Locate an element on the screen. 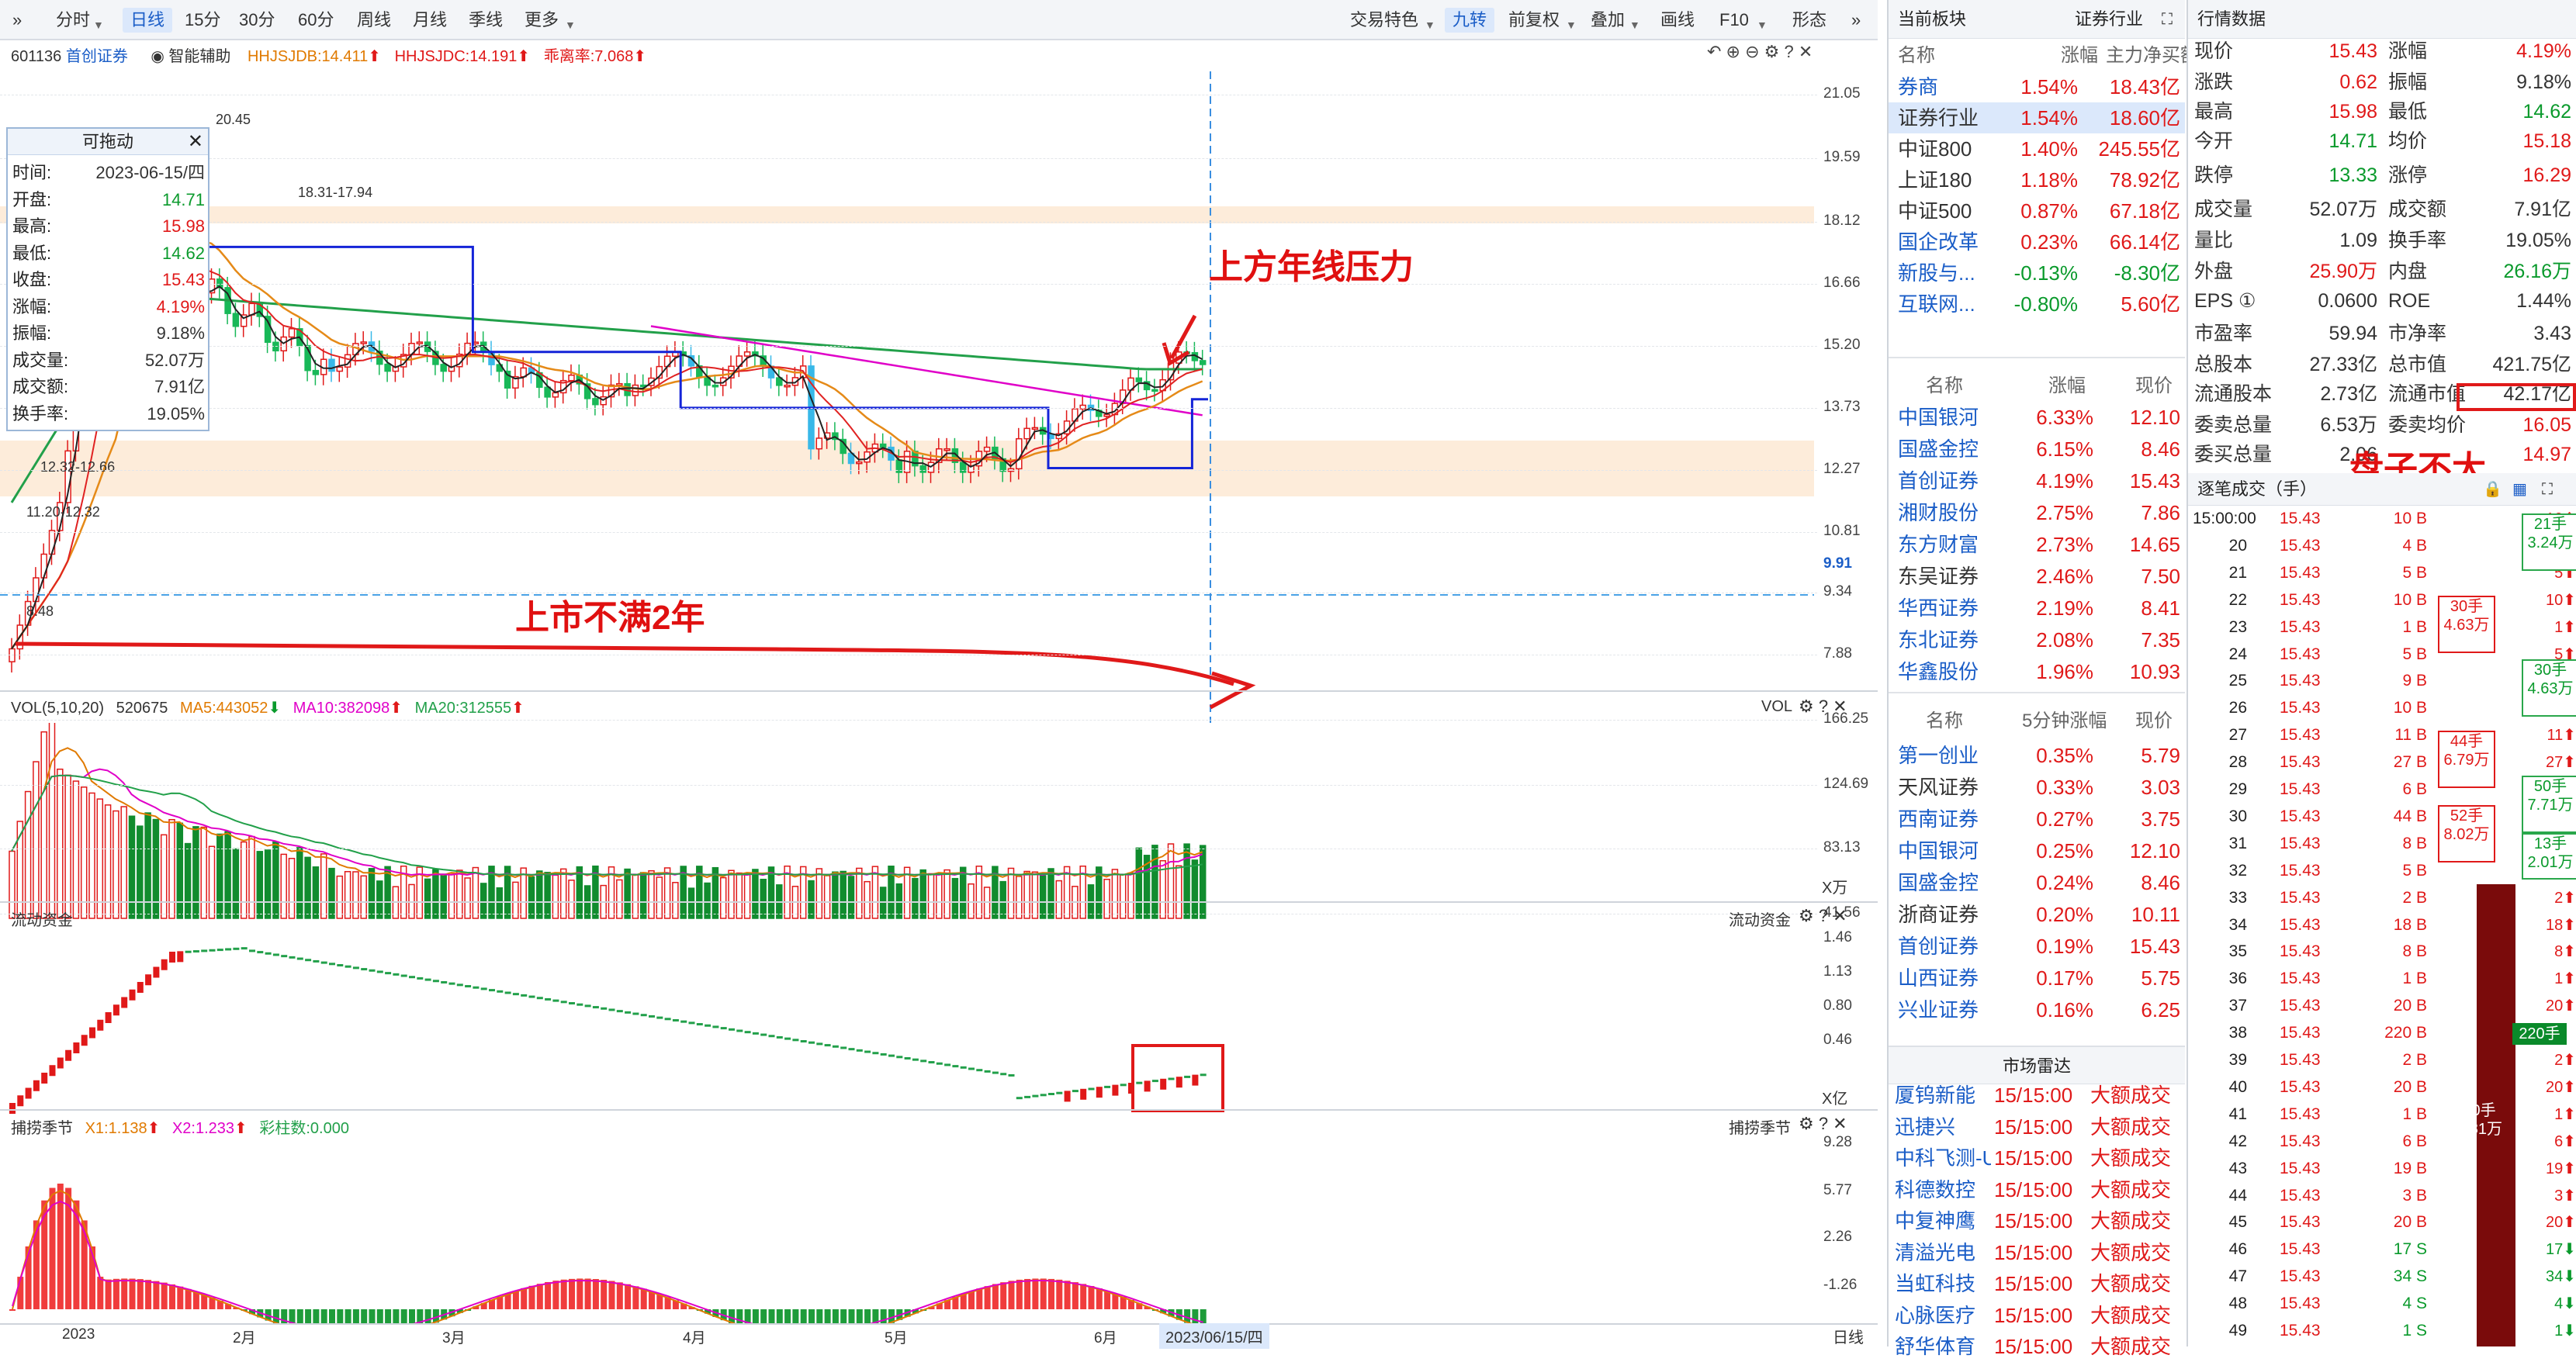 This screenshot has height=1362, width=2576. col-header-name: 名称 is located at coordinates (1944, 386).